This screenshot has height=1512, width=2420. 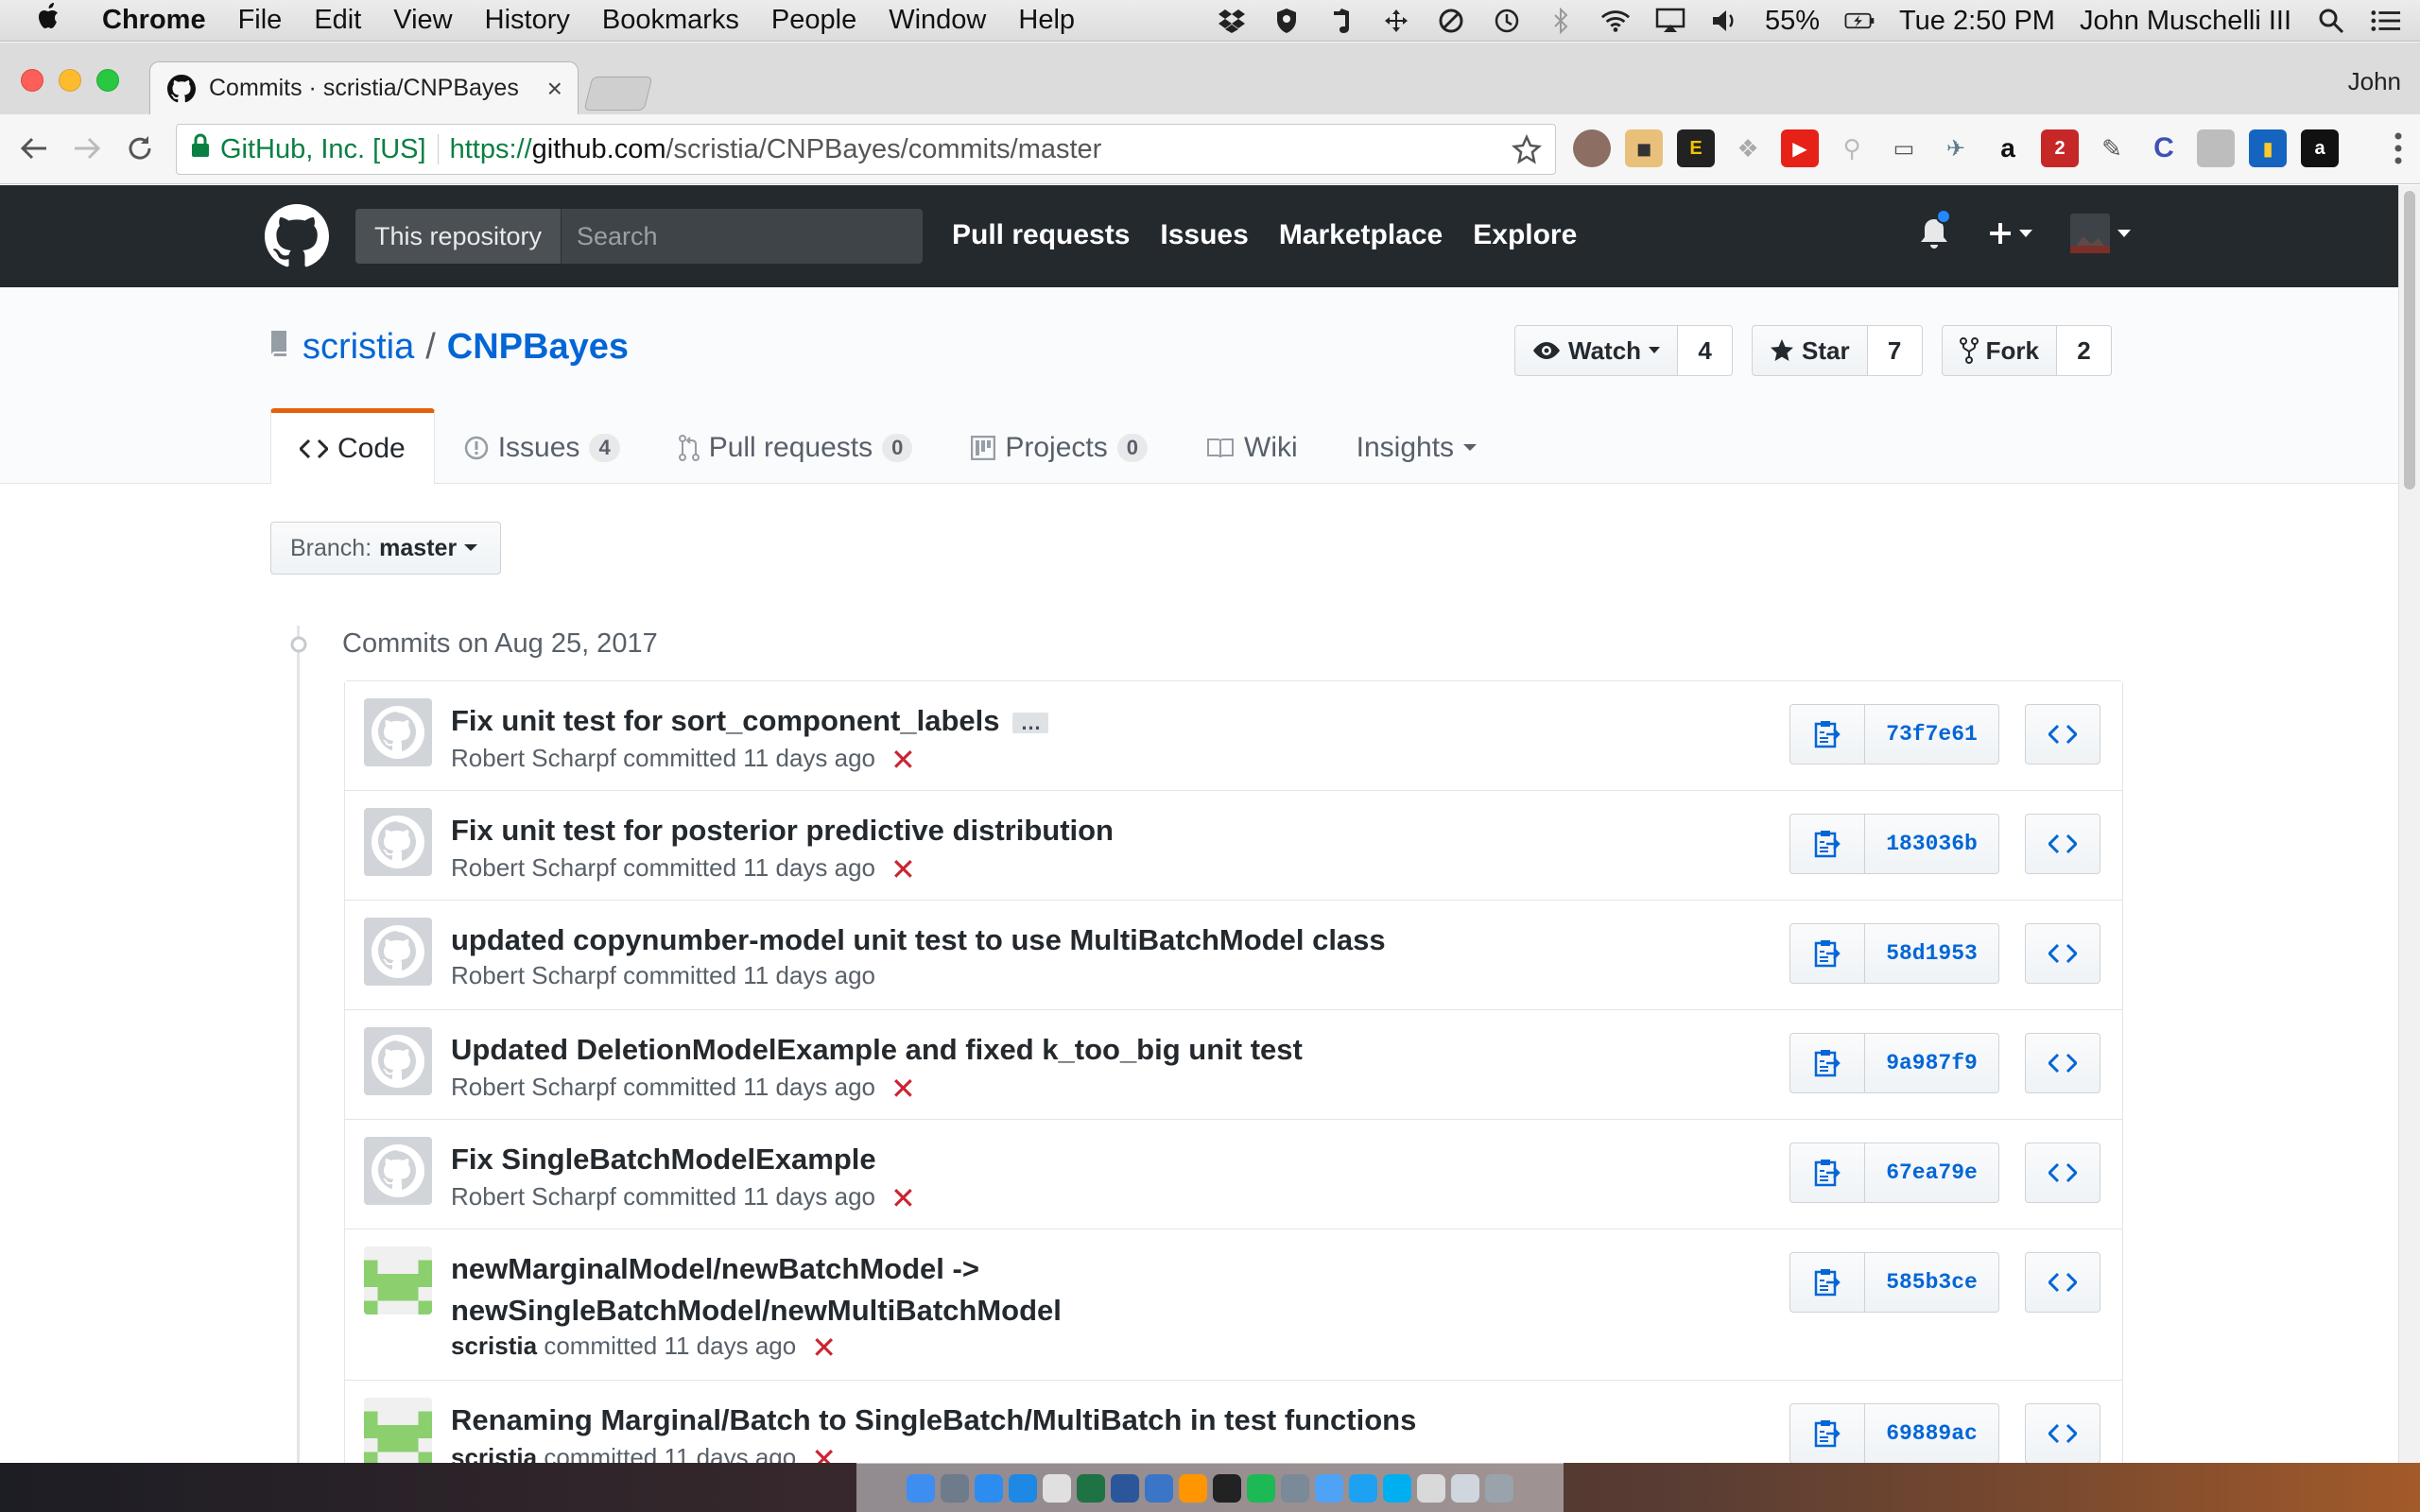 What do you see at coordinates (1046, 20) in the screenshot?
I see `menu-help: Help` at bounding box center [1046, 20].